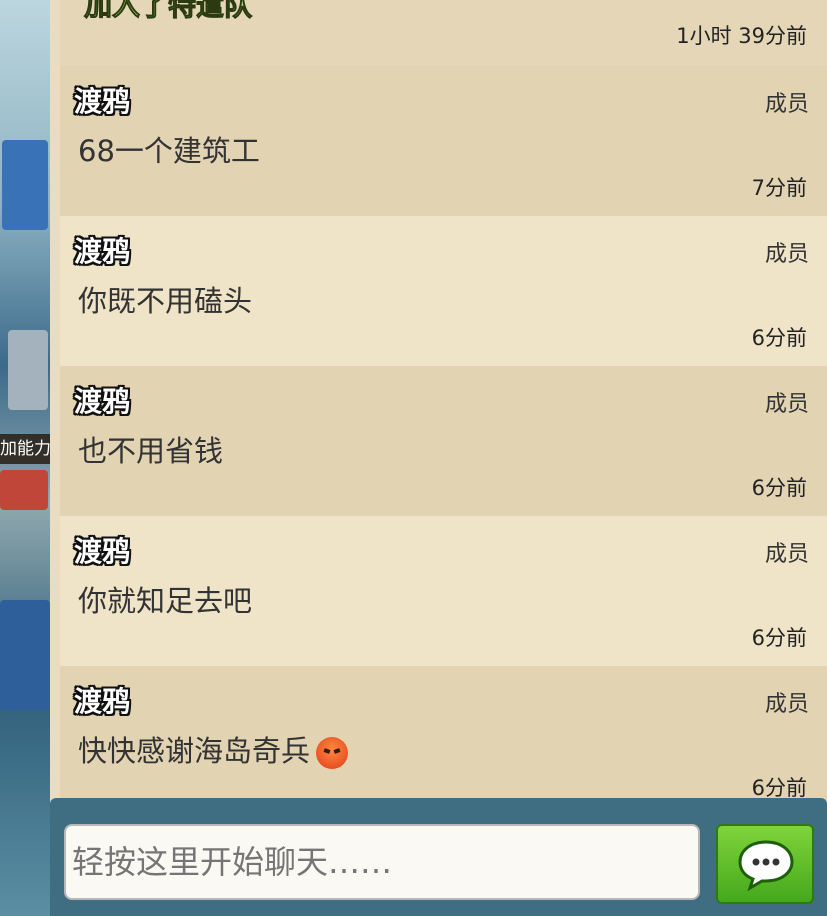 Image resolution: width=827 pixels, height=916 pixels. I want to click on tower-icon, so click(28, 370).